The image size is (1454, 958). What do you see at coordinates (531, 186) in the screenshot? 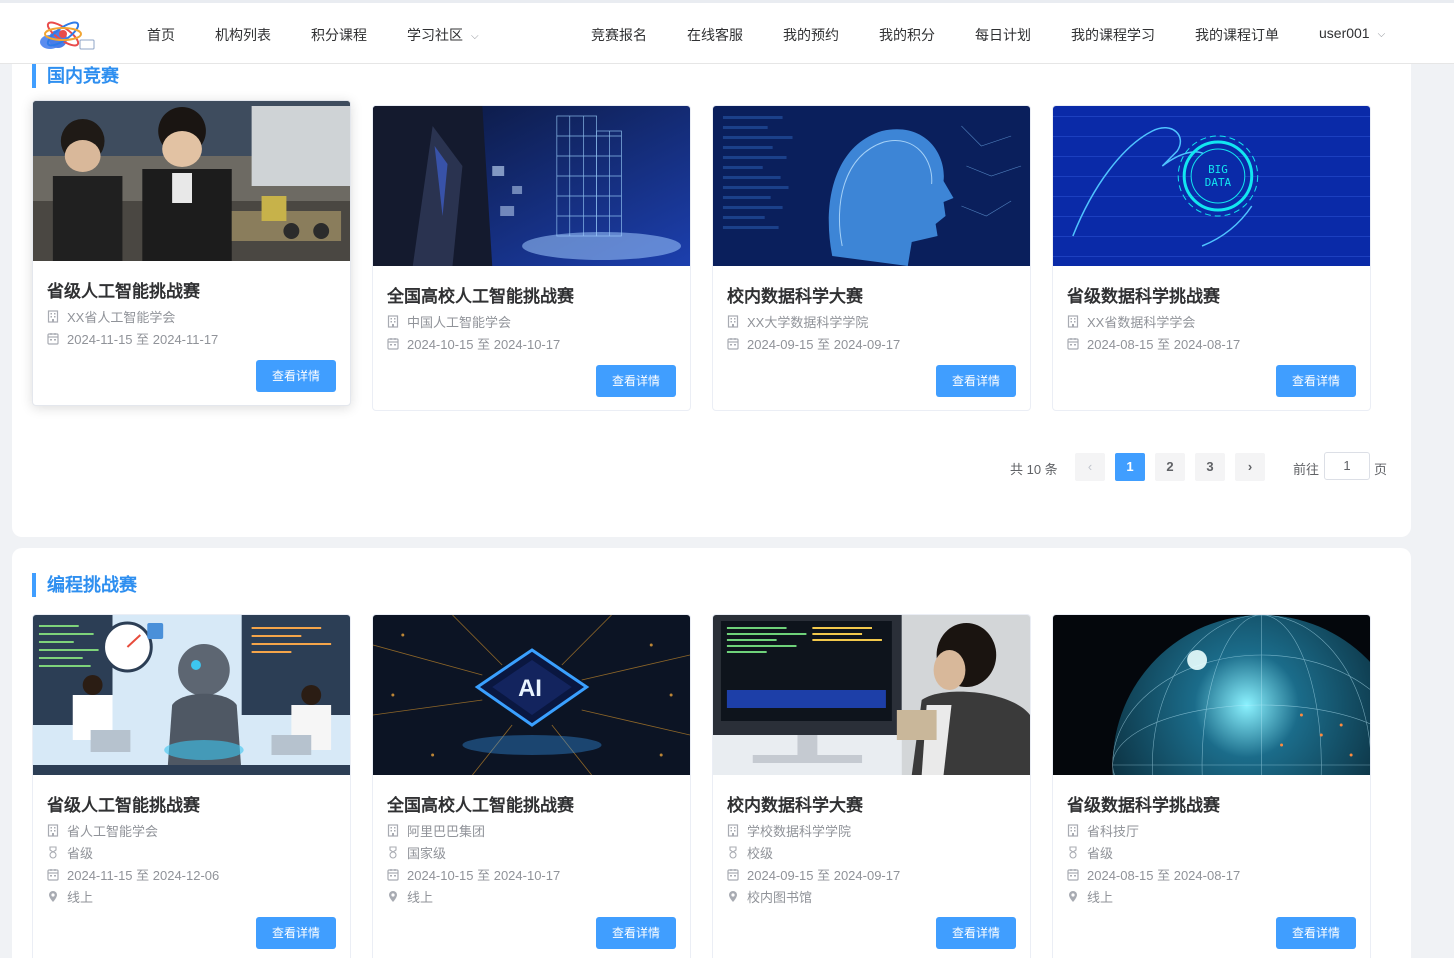
I see `hologram-building-photo` at bounding box center [531, 186].